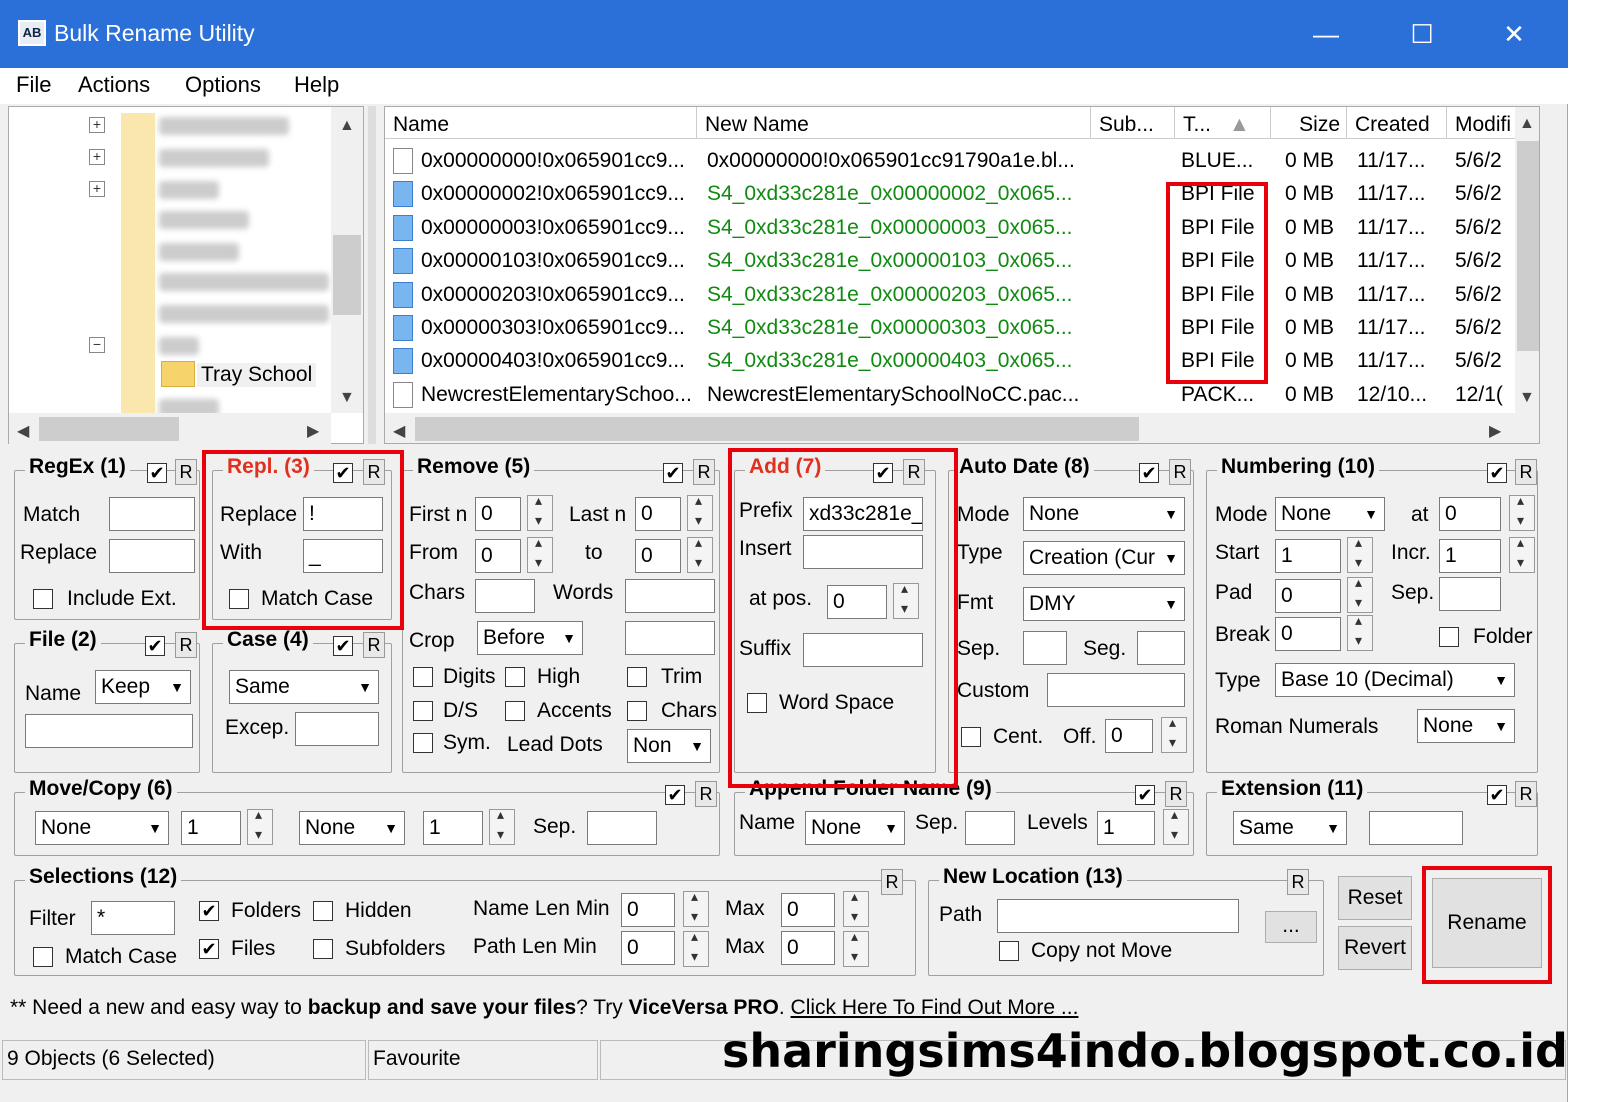  What do you see at coordinates (1161, 648) in the screenshot?
I see `seg-input` at bounding box center [1161, 648].